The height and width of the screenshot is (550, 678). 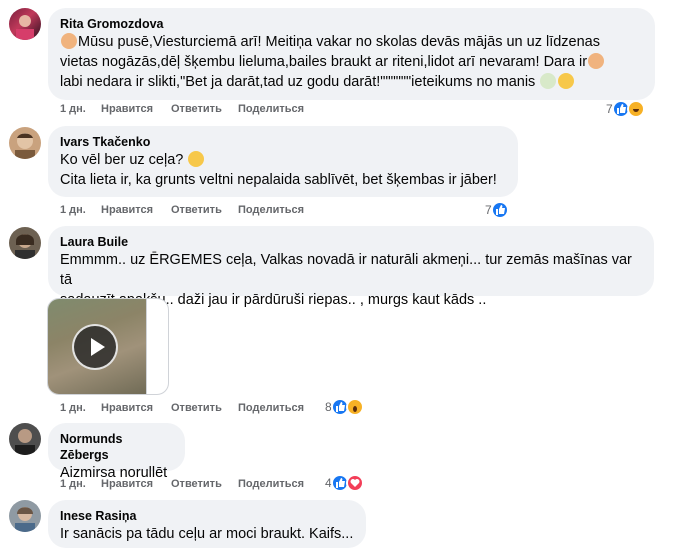 What do you see at coordinates (146, 346) in the screenshot?
I see `video-frame-divider` at bounding box center [146, 346].